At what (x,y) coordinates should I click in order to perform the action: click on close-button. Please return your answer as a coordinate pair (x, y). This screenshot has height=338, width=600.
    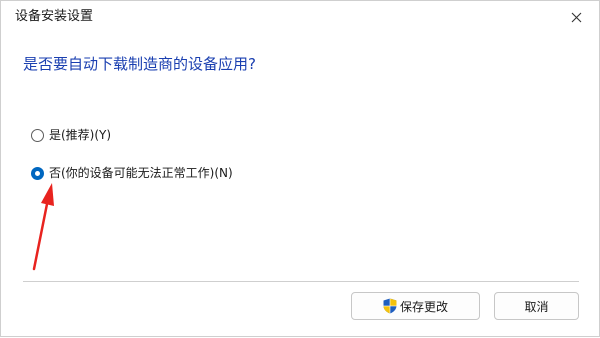
    Looking at the image, I should click on (576, 17).